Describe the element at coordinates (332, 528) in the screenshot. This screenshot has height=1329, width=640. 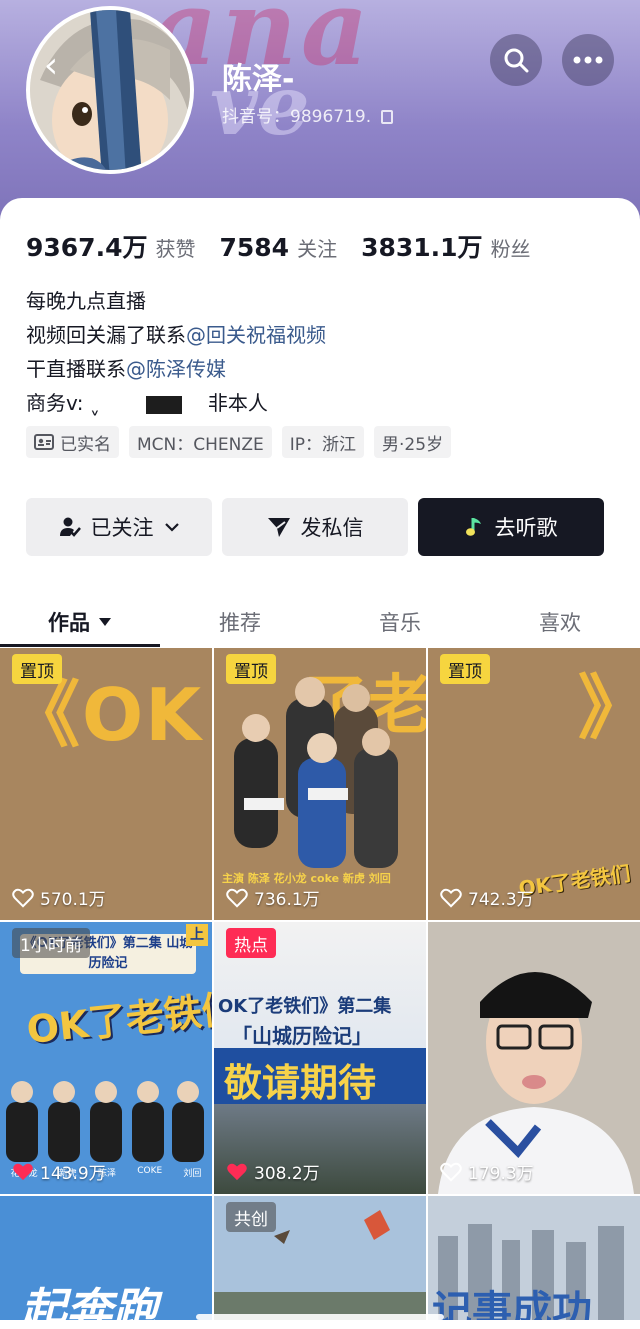
I see `message-label: 发私信` at that location.